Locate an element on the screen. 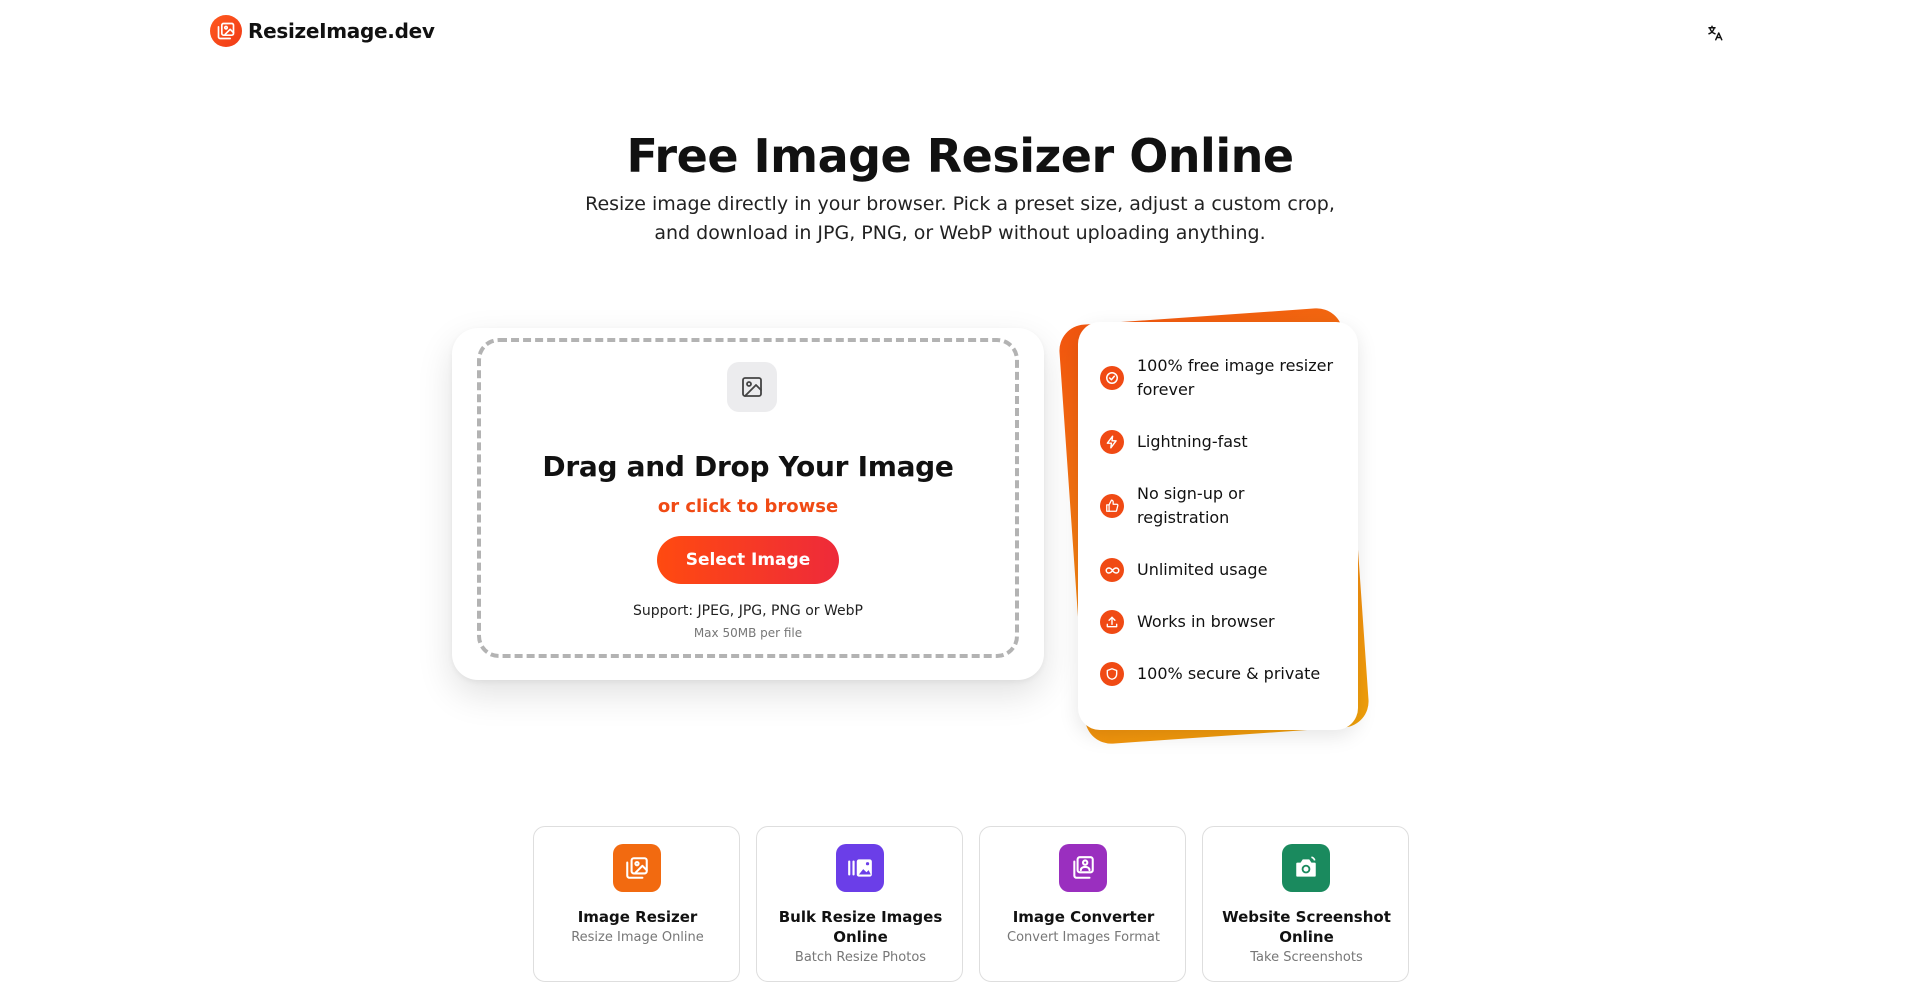  tool-description: Batch Resize Photos is located at coordinates (860, 957).